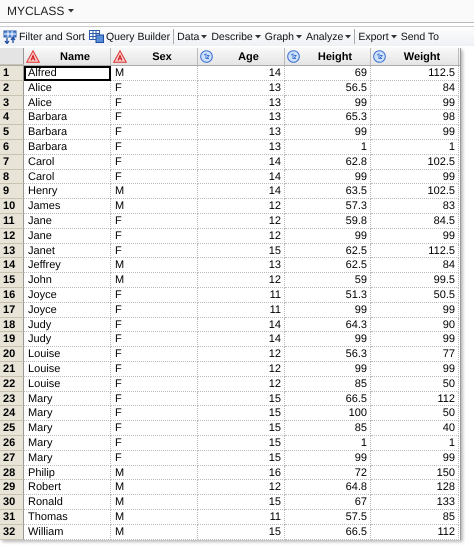 The height and width of the screenshot is (548, 474). What do you see at coordinates (96, 36) in the screenshot?
I see `table-icon` at bounding box center [96, 36].